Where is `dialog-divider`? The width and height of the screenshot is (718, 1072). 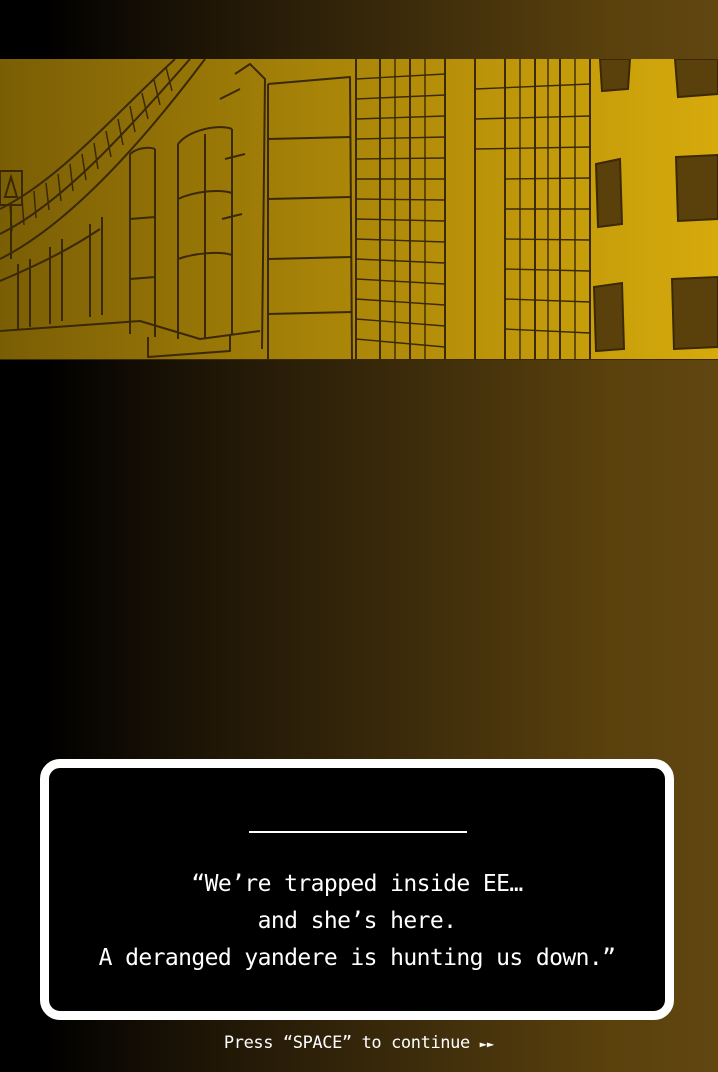
dialog-divider is located at coordinates (358, 832).